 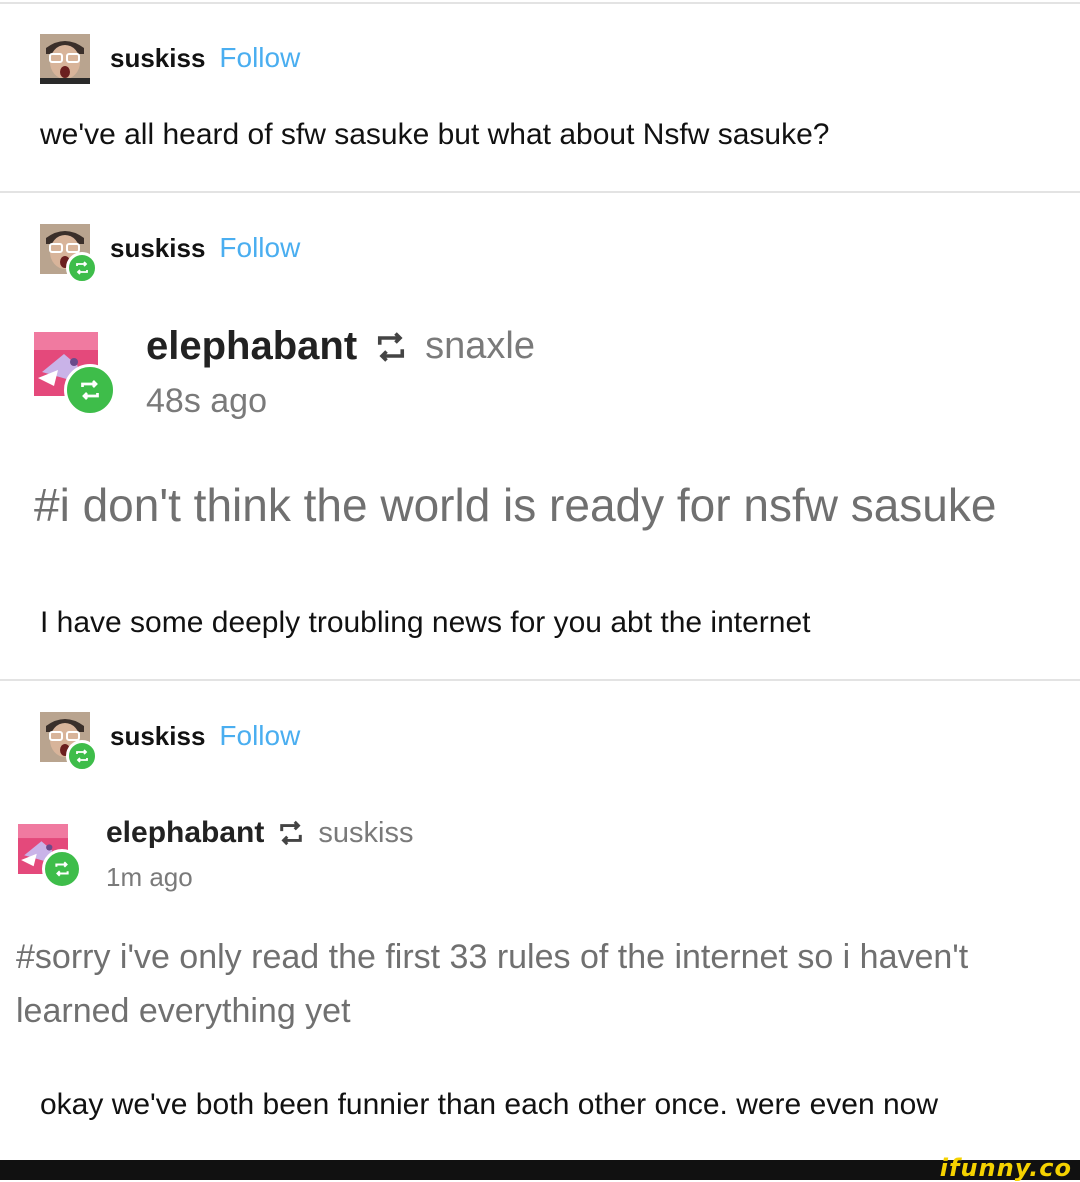 What do you see at coordinates (365, 833) in the screenshot?
I see `reblog-source: suskiss` at bounding box center [365, 833].